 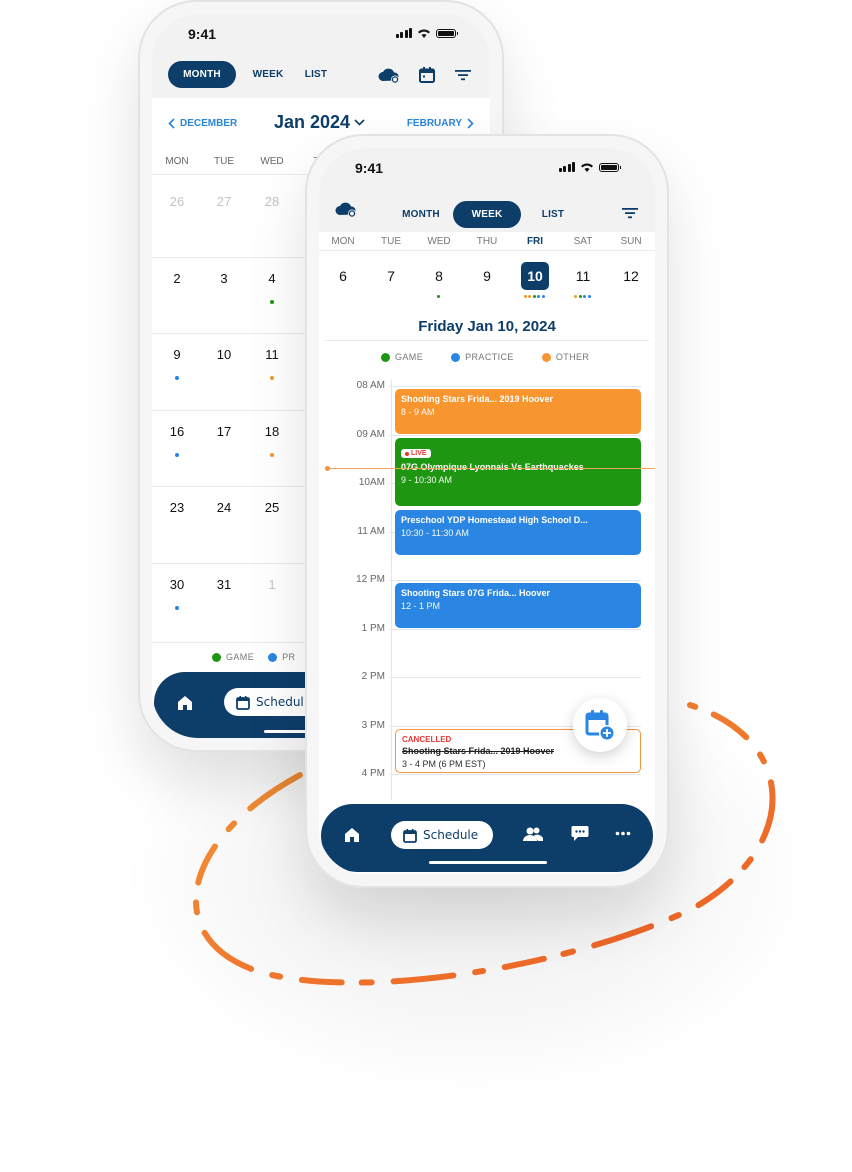 What do you see at coordinates (224, 278) in the screenshot?
I see `calendar-day: 3` at bounding box center [224, 278].